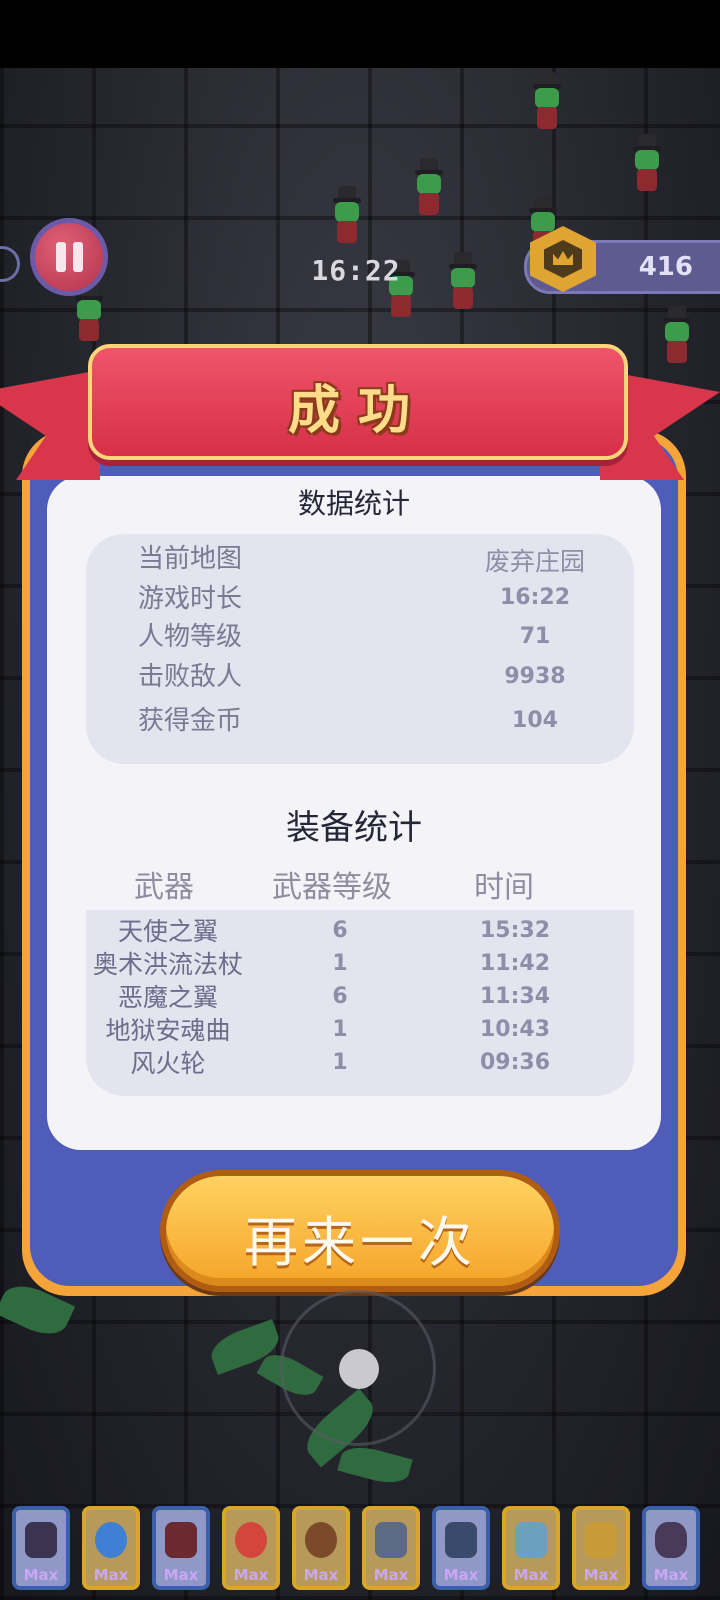  I want to click on success-title: 成功, so click(357, 411).